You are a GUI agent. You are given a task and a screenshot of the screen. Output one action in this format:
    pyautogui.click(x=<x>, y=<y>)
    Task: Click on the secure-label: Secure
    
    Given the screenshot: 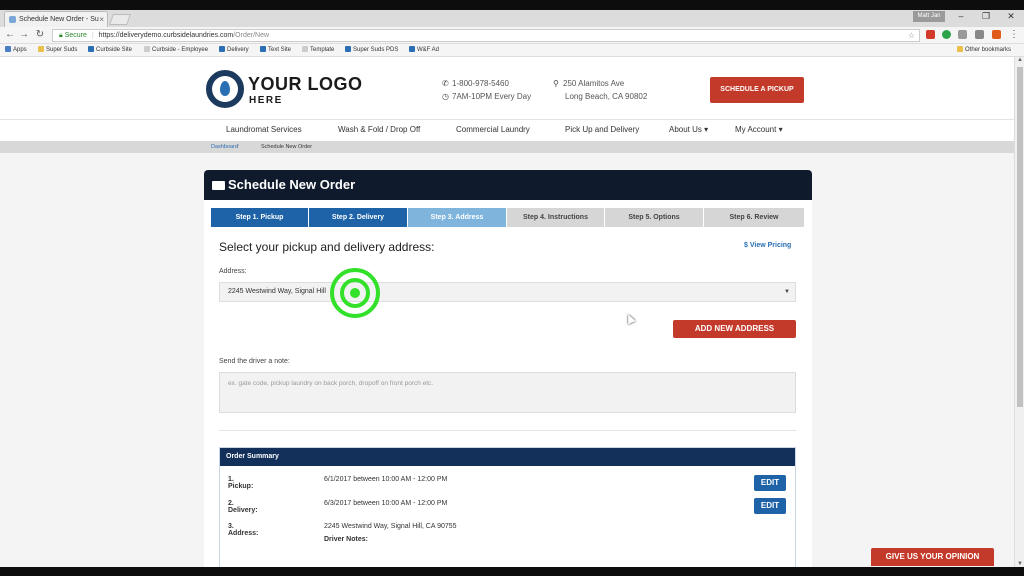 What is the action you would take?
    pyautogui.click(x=76, y=35)
    